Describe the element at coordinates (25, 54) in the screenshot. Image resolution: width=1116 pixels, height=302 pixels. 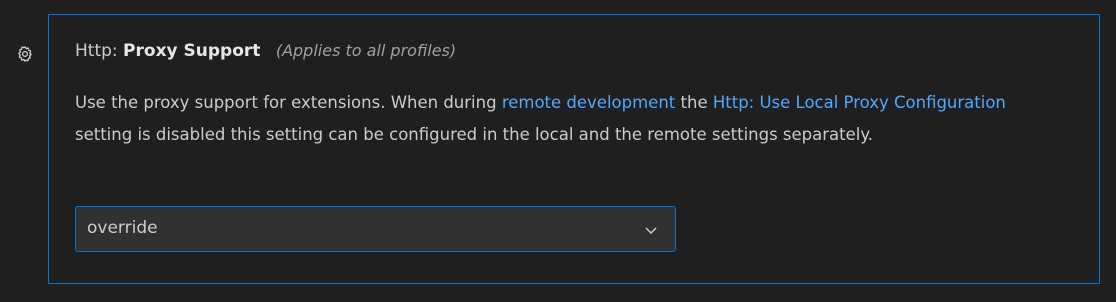
I see `gear-icon` at that location.